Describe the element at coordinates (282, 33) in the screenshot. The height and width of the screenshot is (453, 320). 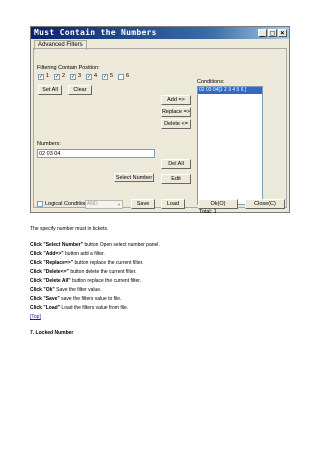
I see `close-window-button: ×` at that location.